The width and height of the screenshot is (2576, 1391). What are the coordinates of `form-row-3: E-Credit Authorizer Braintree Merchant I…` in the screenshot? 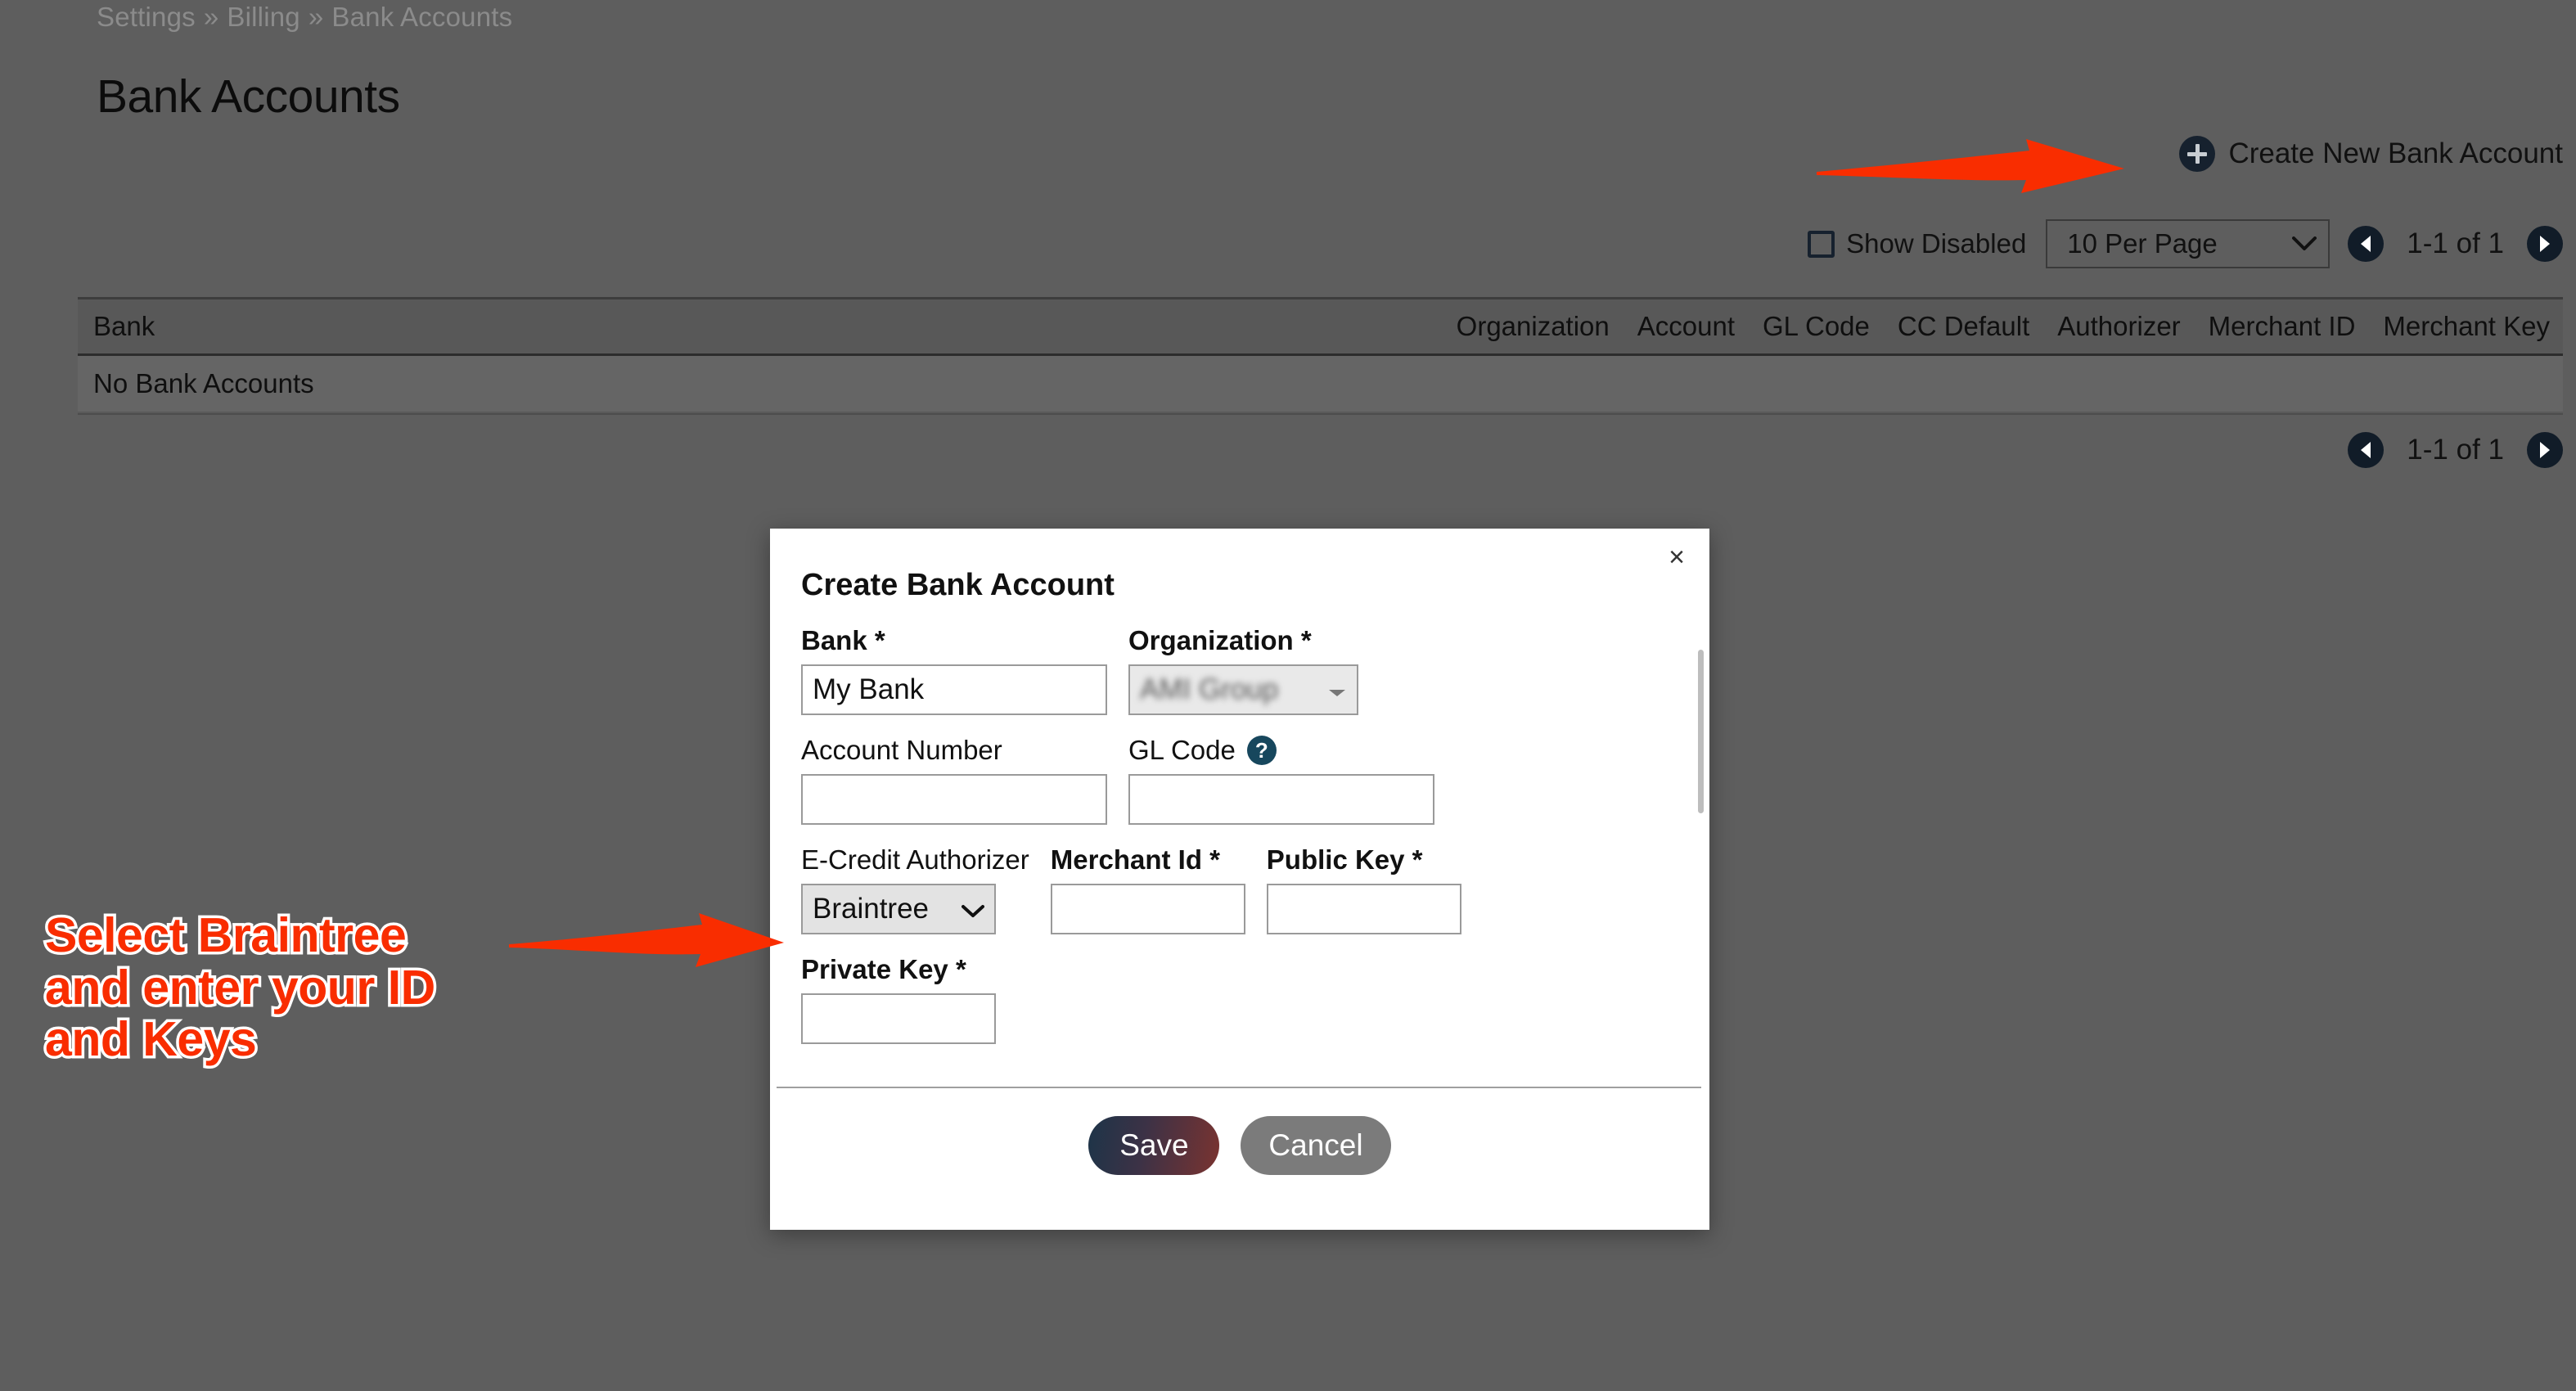 It's located at (1239, 889).